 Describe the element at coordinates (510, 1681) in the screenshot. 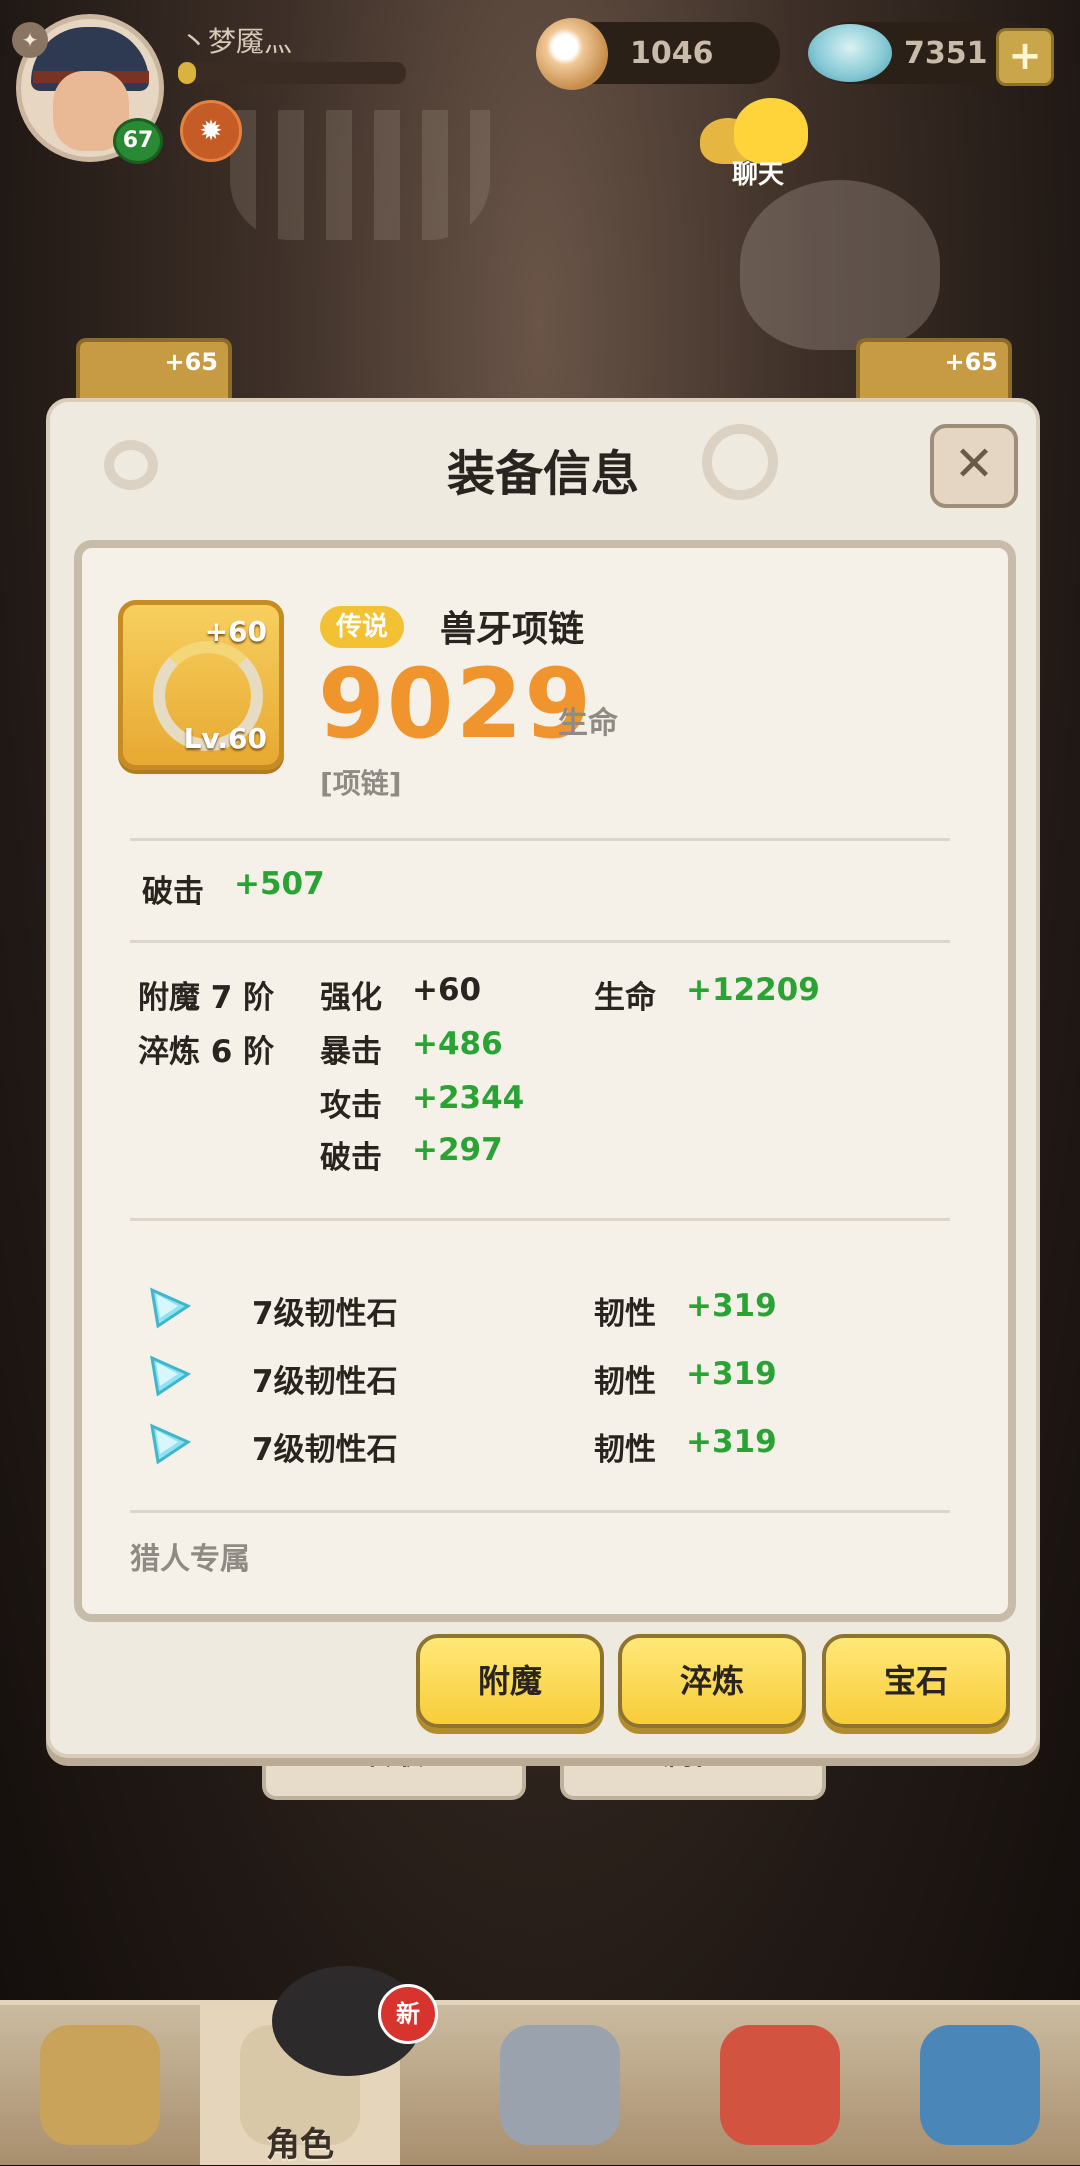

I see `enchant-button: 附魔` at that location.